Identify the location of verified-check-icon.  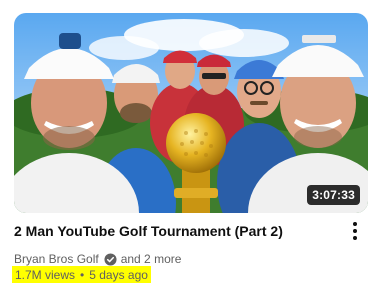
(110, 259).